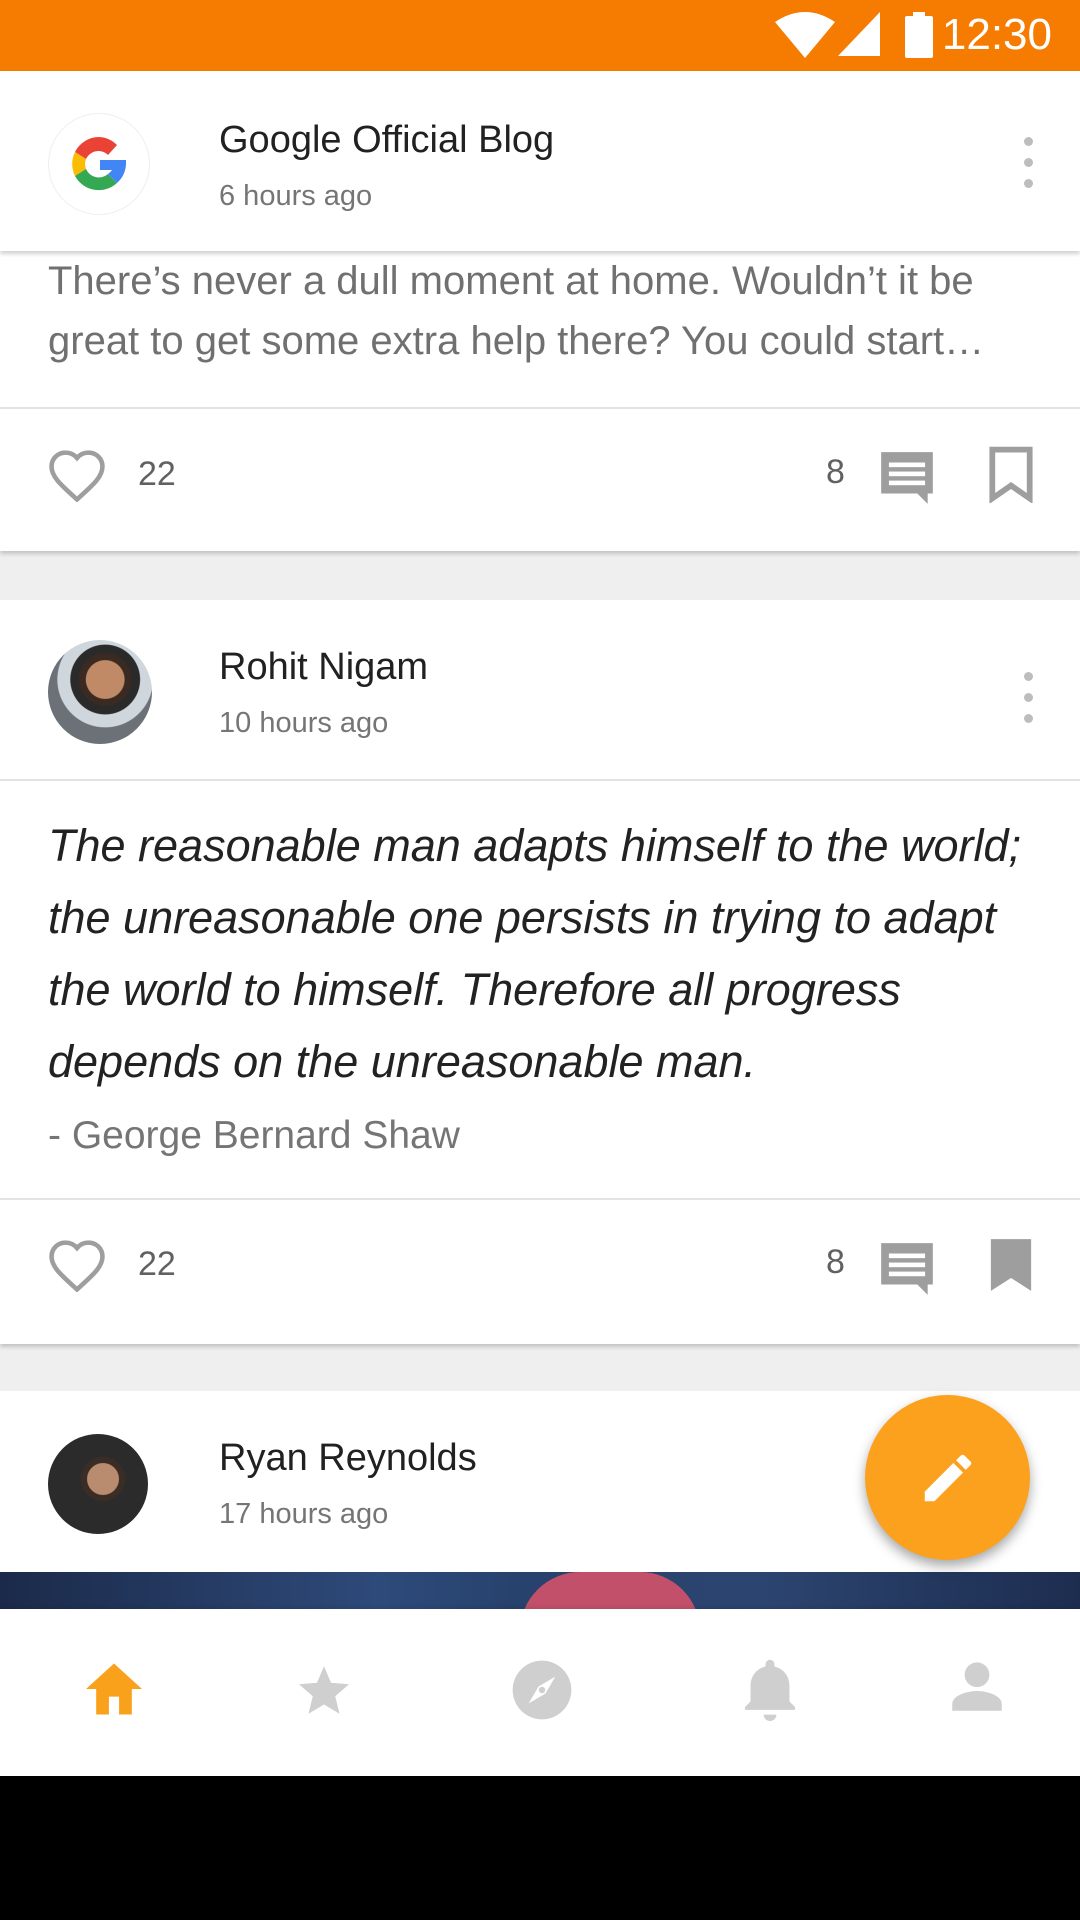  What do you see at coordinates (98, 1484) in the screenshot?
I see `avatar-ryan-reynolds` at bounding box center [98, 1484].